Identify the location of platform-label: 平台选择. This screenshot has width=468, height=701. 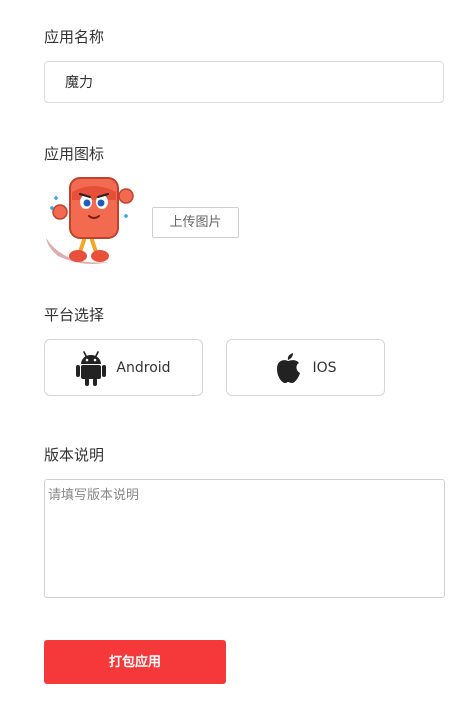
(74, 315).